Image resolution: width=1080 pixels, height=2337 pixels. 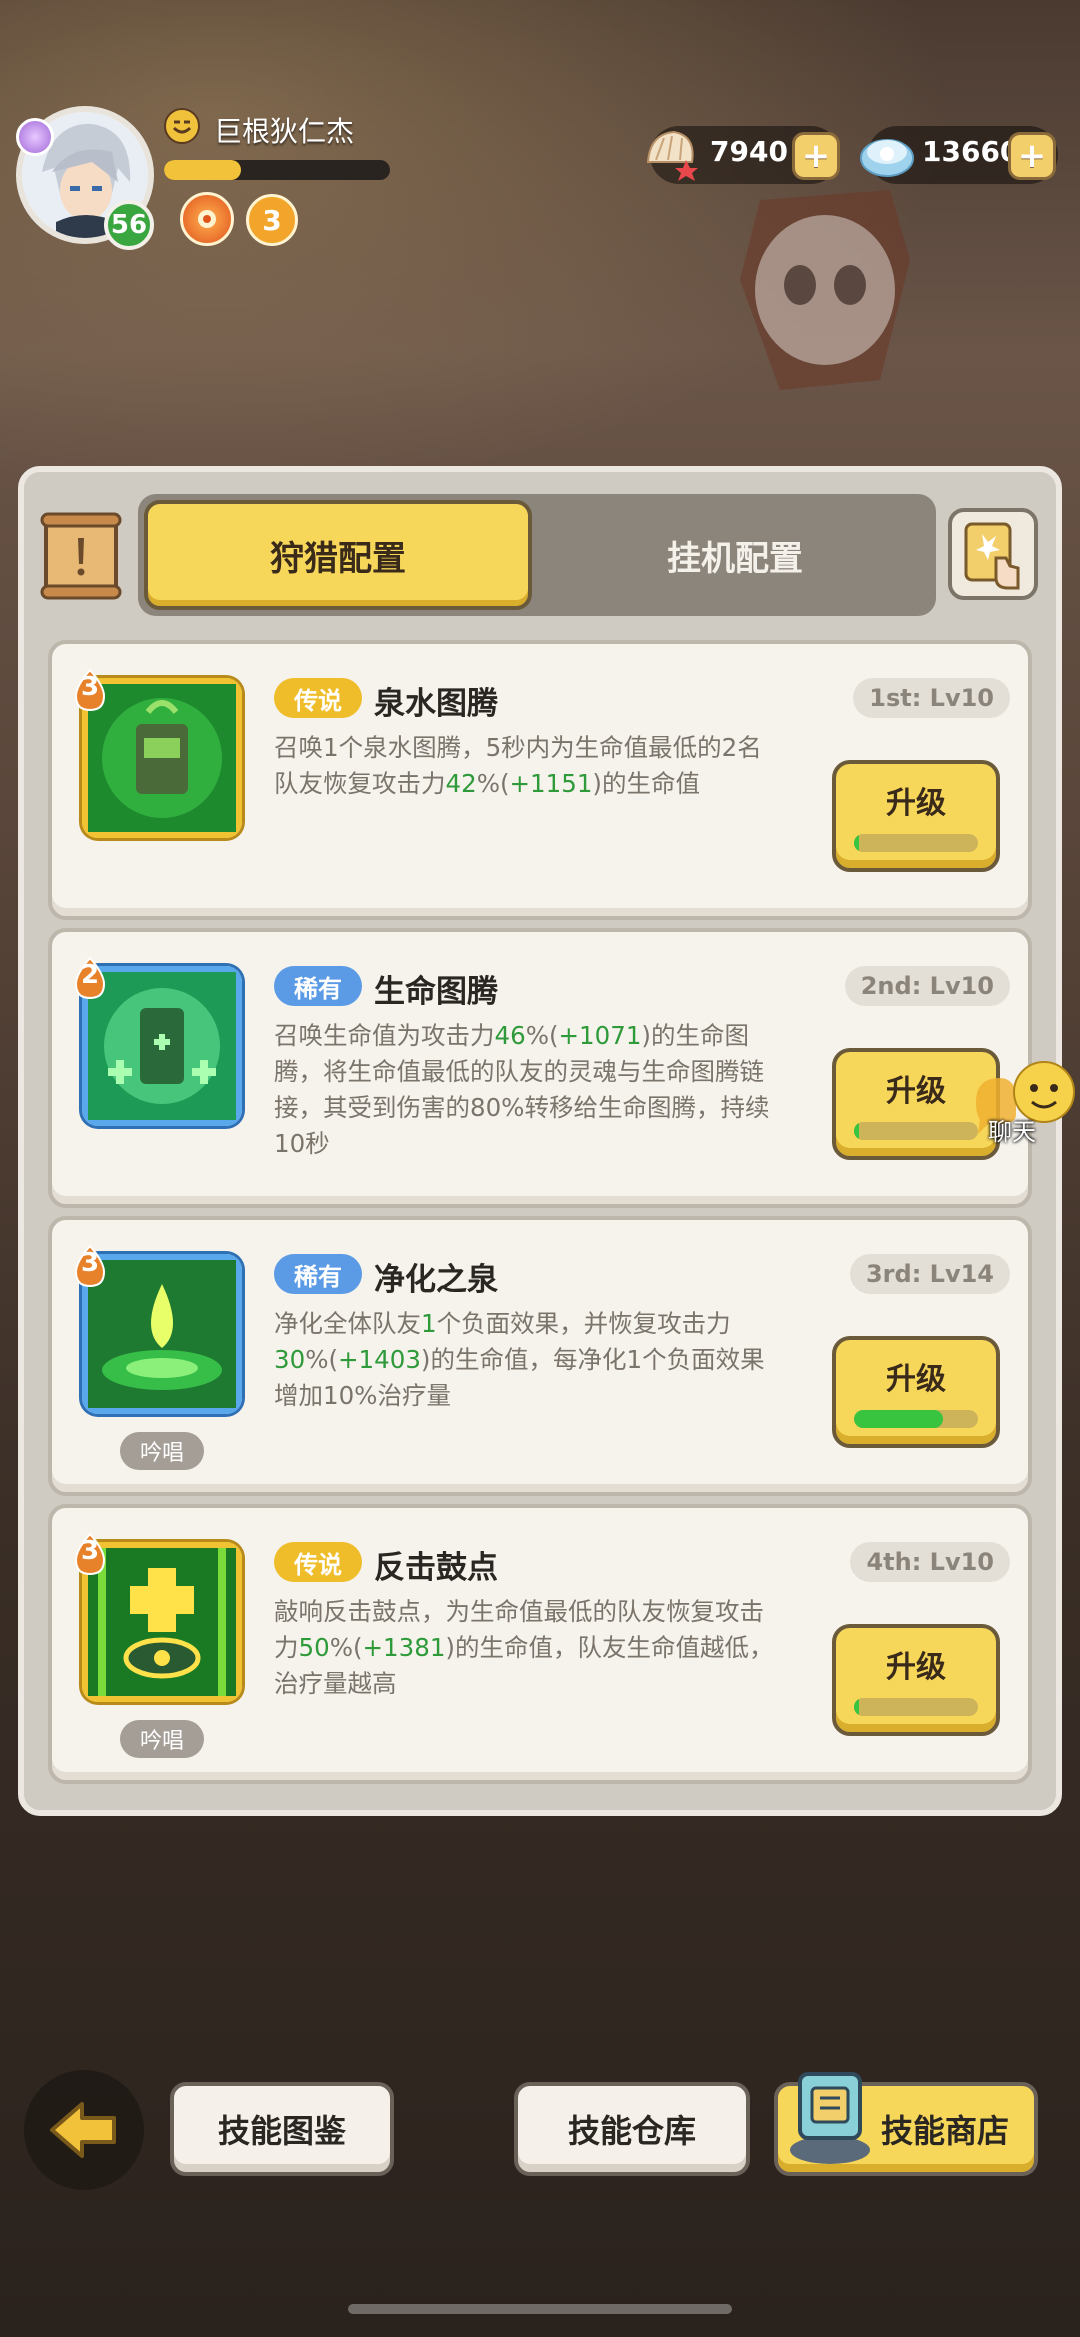 I want to click on exp-bar-fill, so click(x=202, y=170).